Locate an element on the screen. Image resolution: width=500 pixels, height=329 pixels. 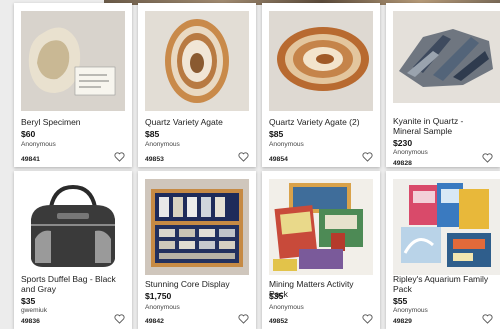
product-price: $230 is located at coordinates (403, 143).